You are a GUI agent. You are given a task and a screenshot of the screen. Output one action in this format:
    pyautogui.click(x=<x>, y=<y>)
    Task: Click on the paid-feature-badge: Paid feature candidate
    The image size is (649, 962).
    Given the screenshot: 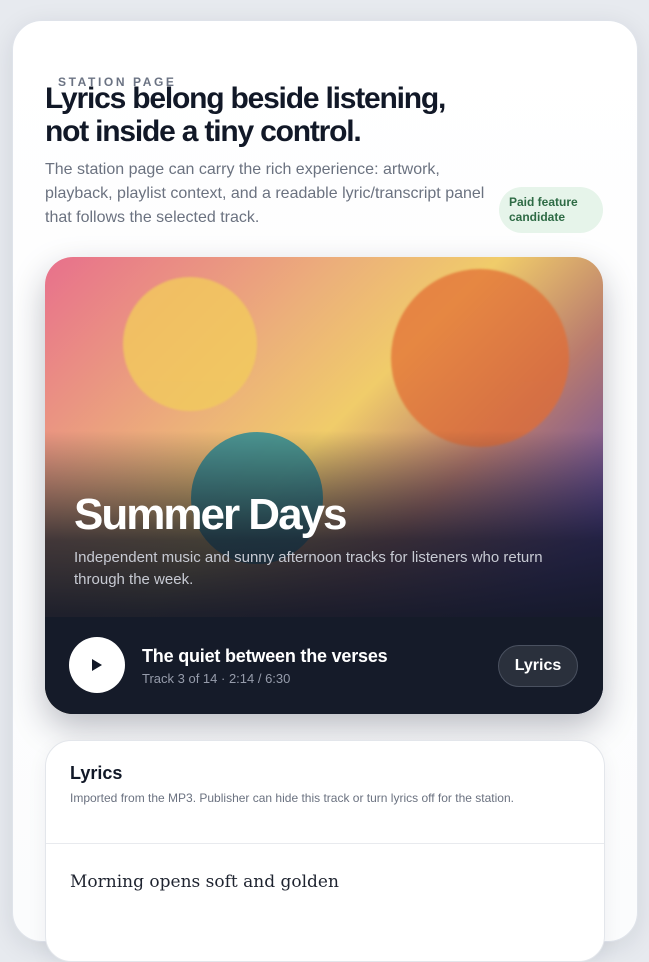 What is the action you would take?
    pyautogui.click(x=551, y=210)
    